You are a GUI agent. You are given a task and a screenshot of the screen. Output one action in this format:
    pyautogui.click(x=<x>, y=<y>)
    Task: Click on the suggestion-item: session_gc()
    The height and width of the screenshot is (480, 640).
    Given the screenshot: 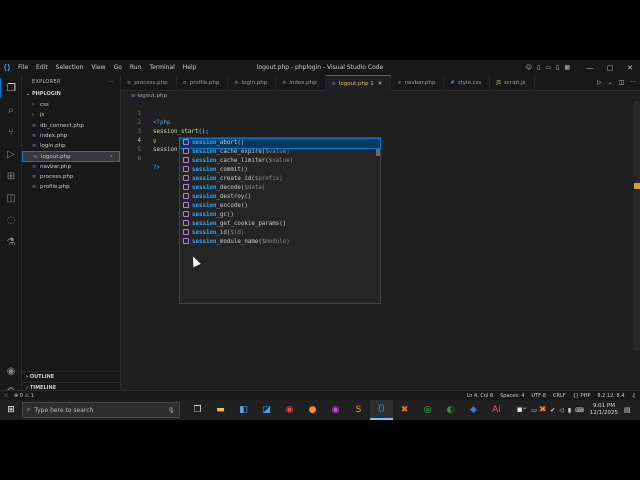 What is the action you would take?
    pyautogui.click(x=280, y=215)
    